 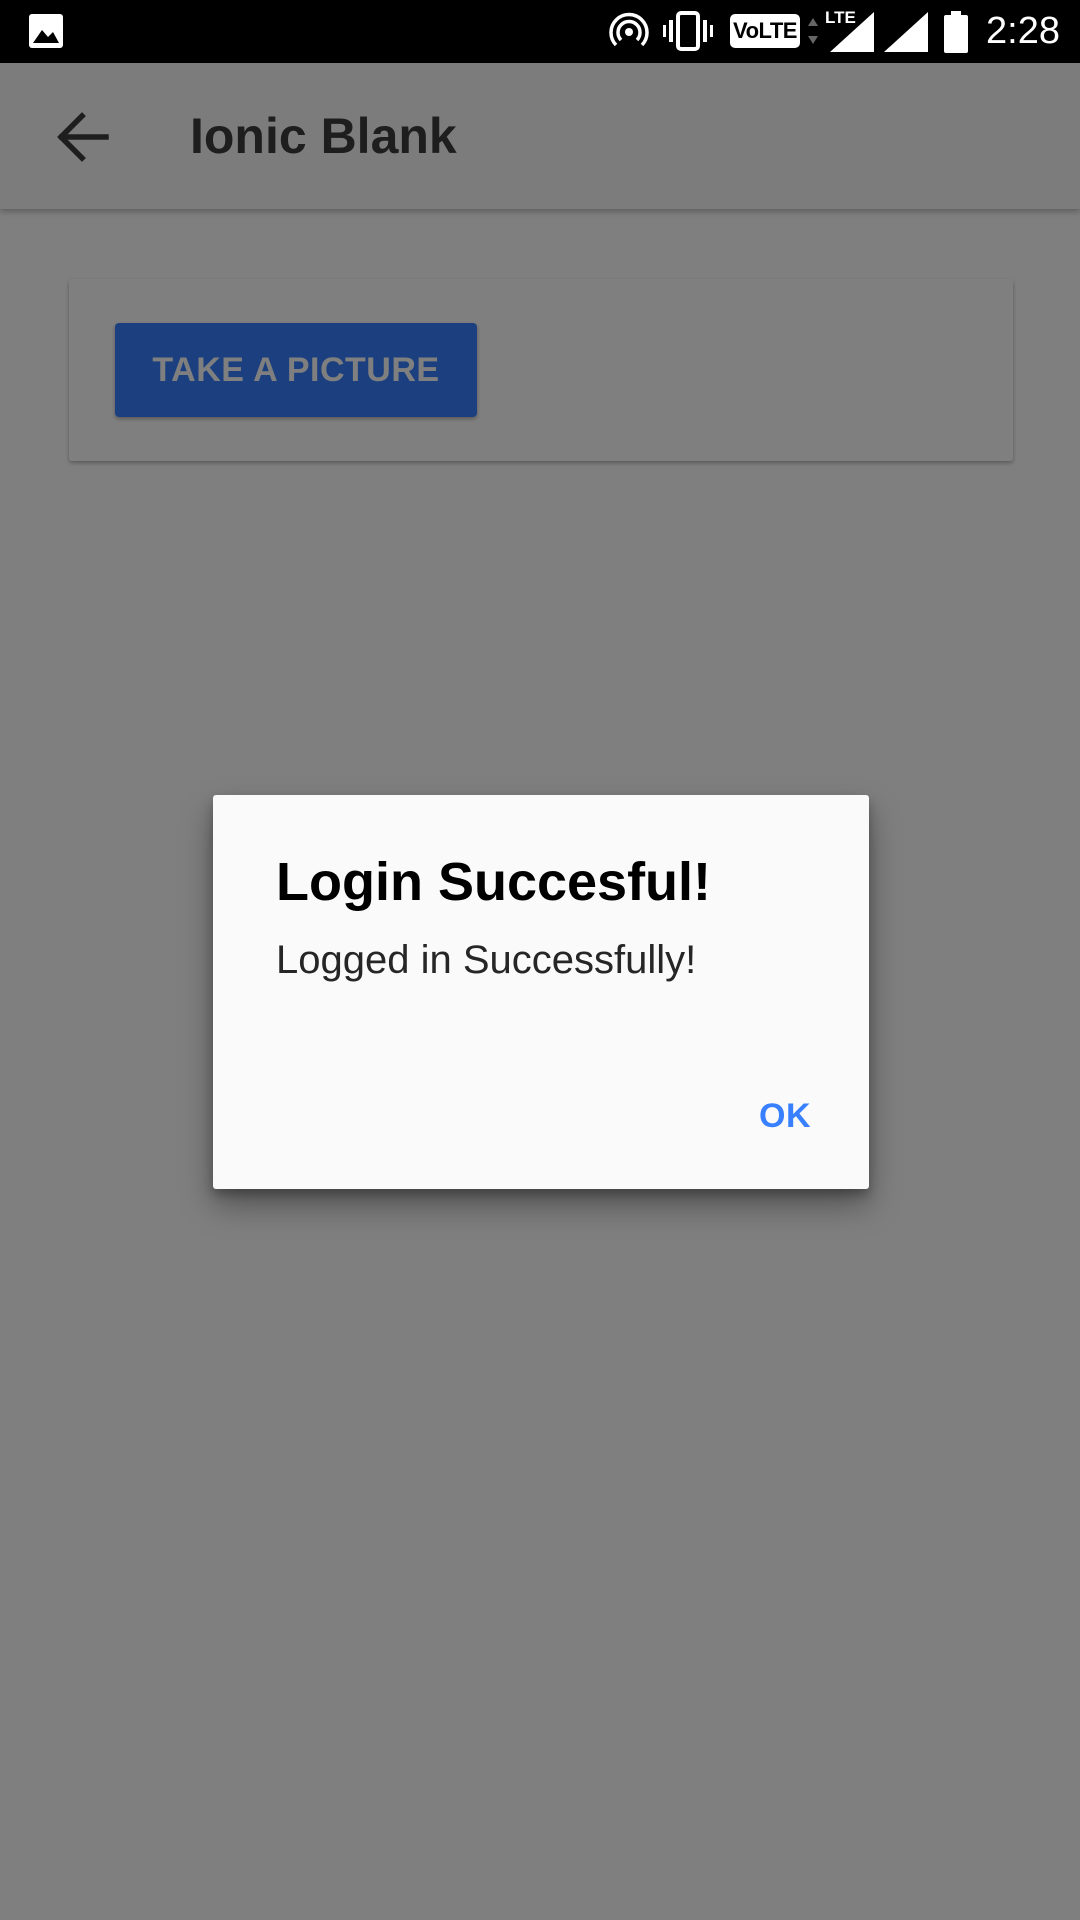 I want to click on battery-icon, so click(x=956, y=32).